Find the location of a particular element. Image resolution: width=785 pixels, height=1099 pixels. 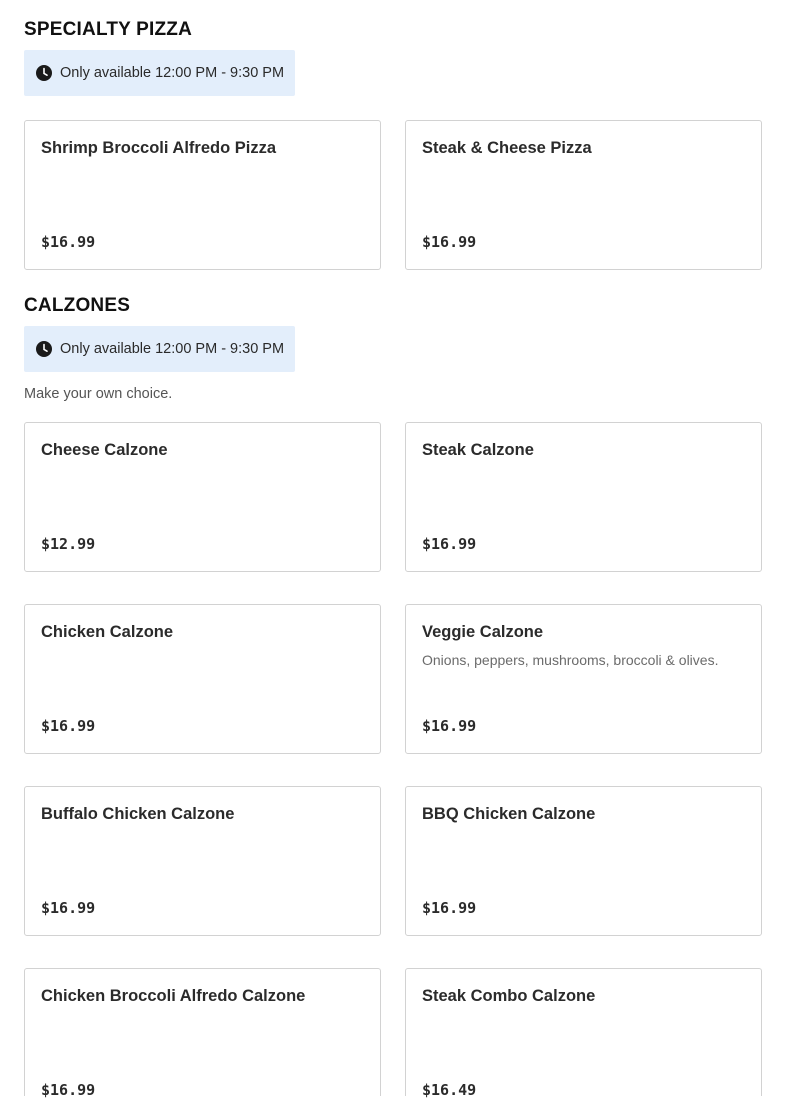

menu-item-name: Steak Calzone is located at coordinates (478, 450).